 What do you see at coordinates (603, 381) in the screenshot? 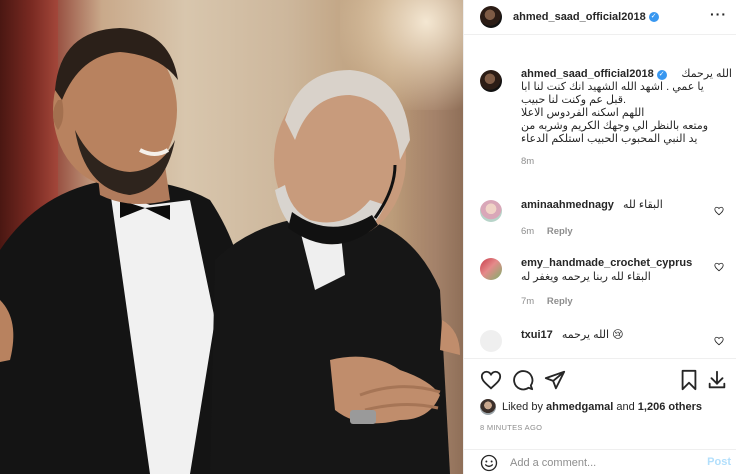
I see `action-bar` at bounding box center [603, 381].